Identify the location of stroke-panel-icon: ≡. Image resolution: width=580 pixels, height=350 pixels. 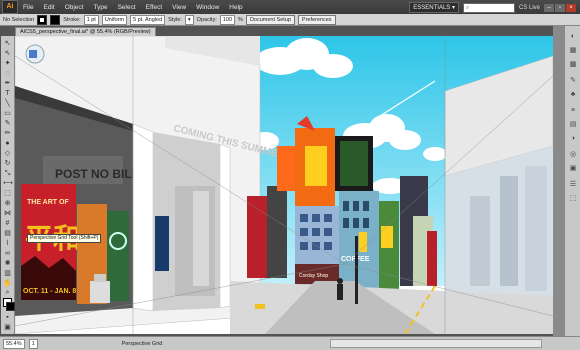
(573, 110).